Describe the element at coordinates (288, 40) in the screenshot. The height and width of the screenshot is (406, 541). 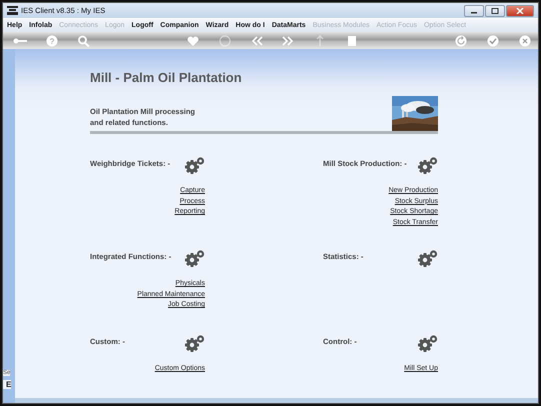
I see `forward-icon` at that location.